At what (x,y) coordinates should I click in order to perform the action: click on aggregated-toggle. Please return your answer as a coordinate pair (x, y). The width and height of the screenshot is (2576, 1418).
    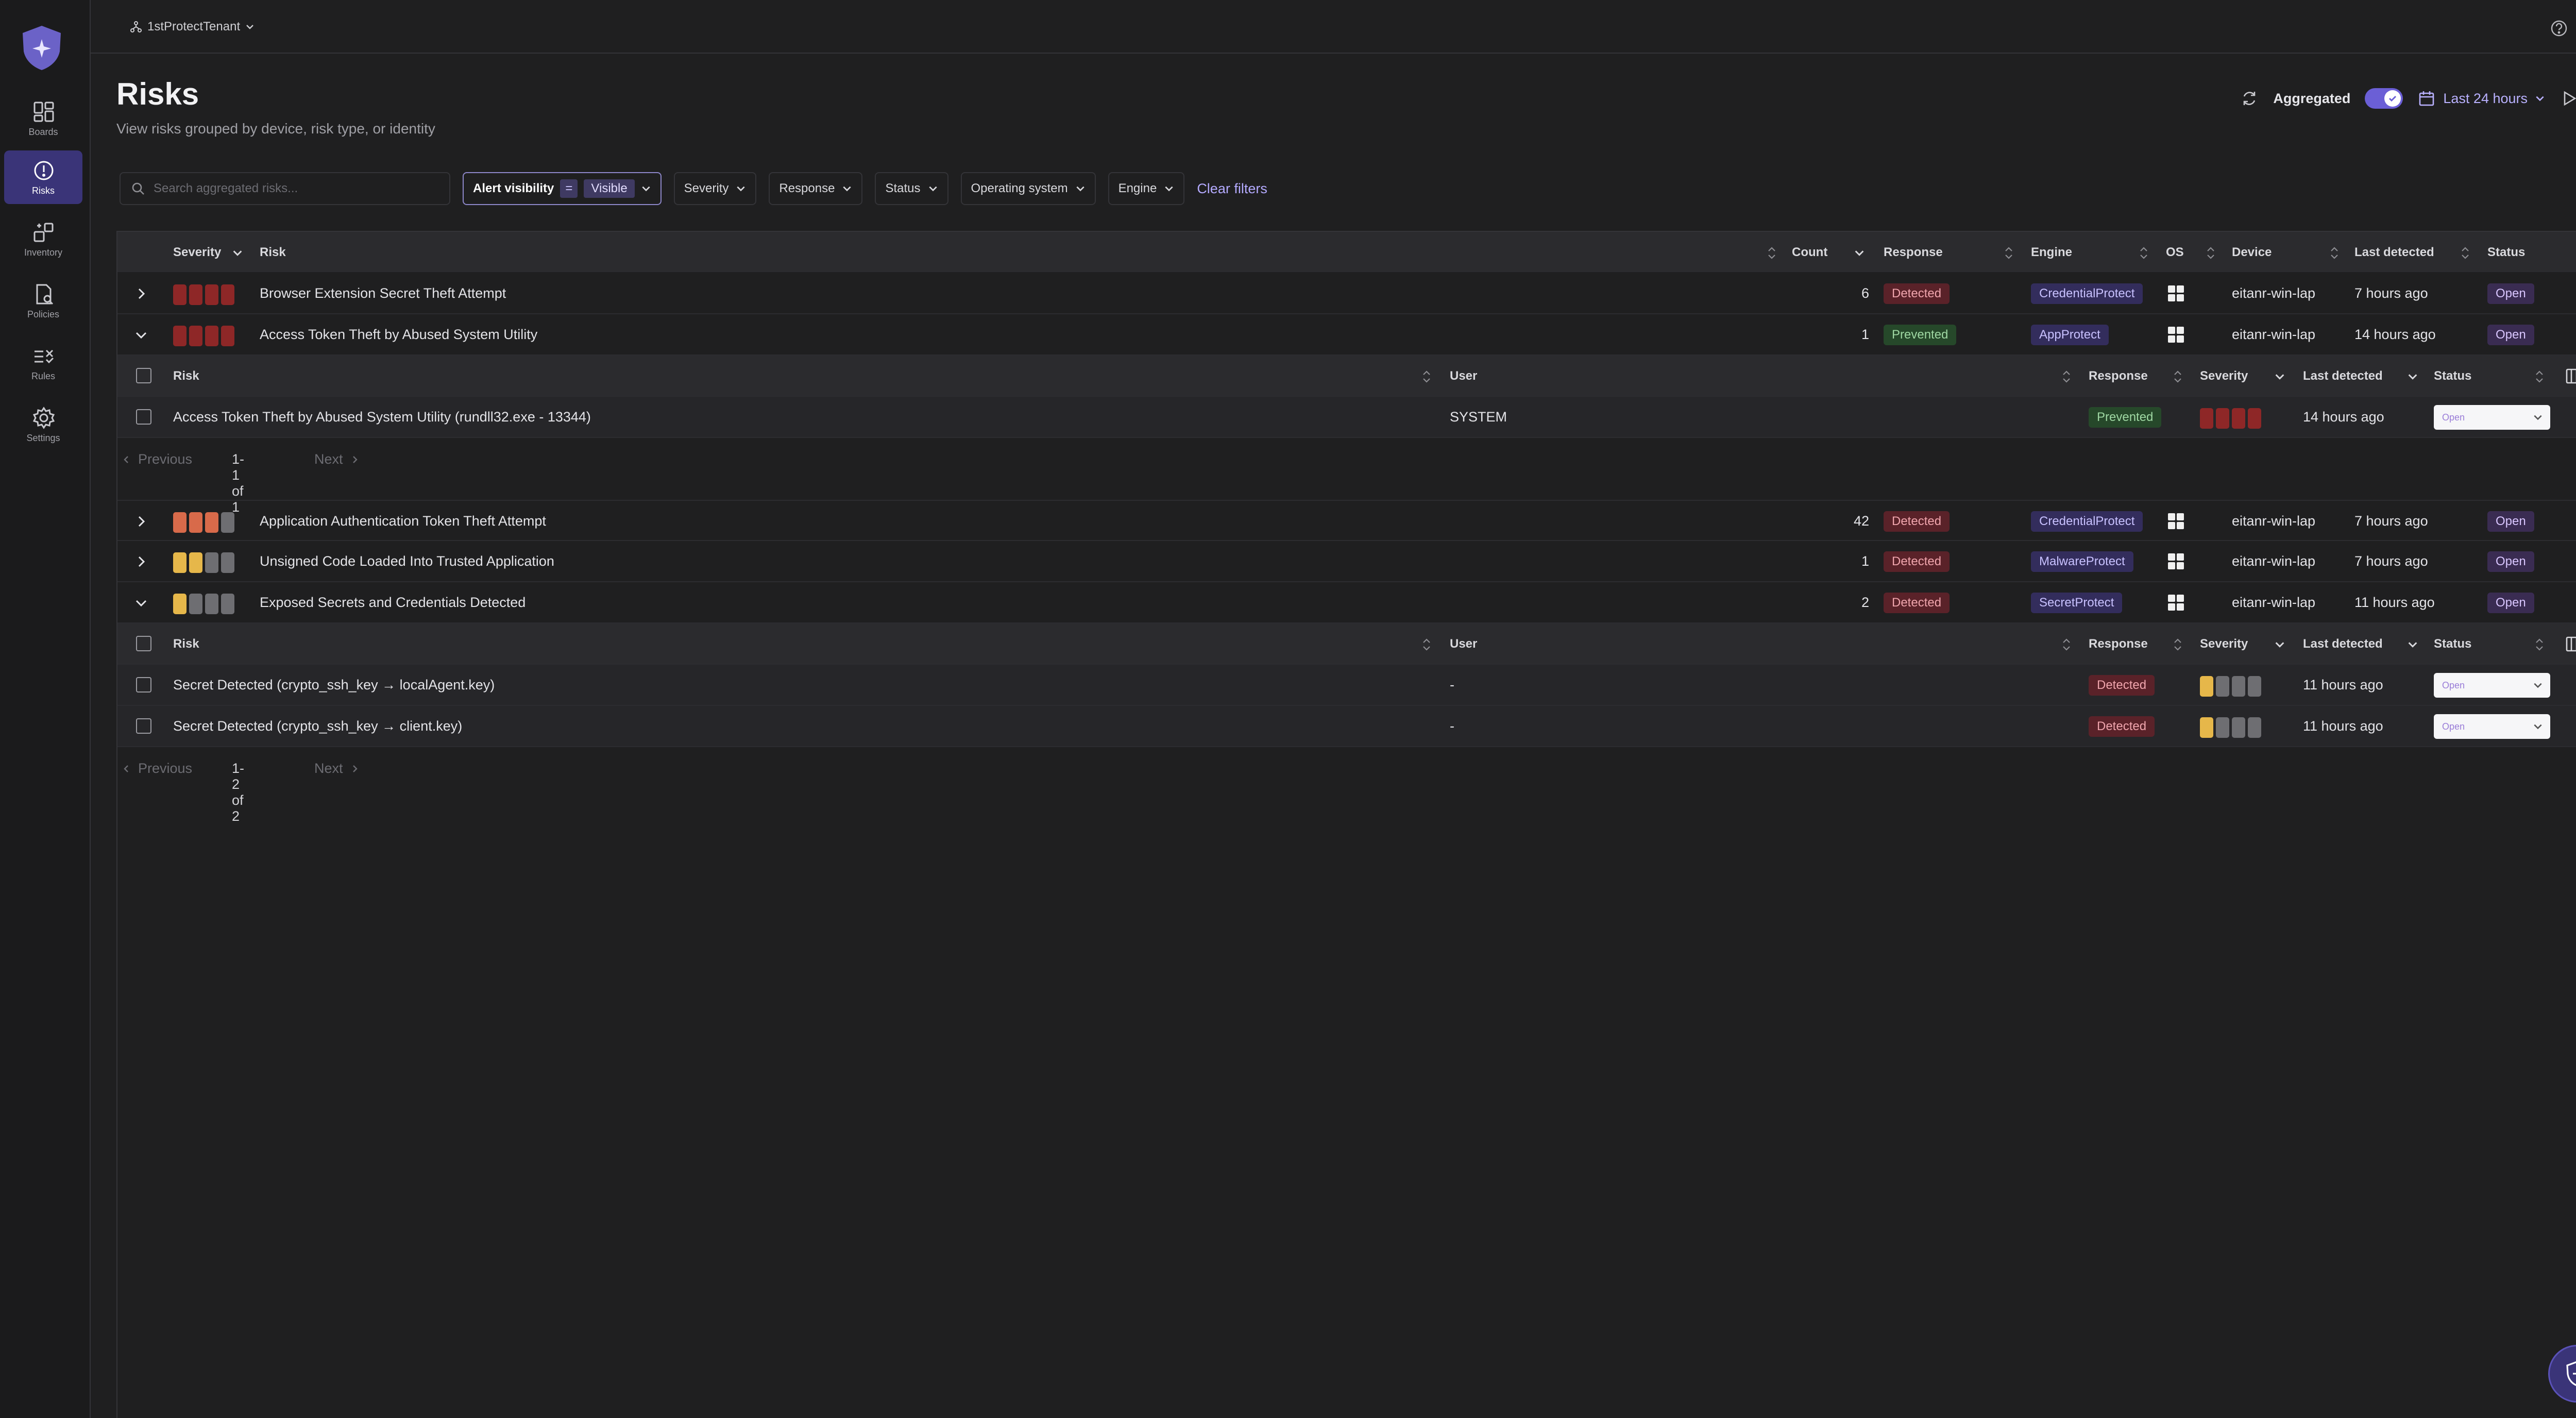
    Looking at the image, I should click on (2384, 98).